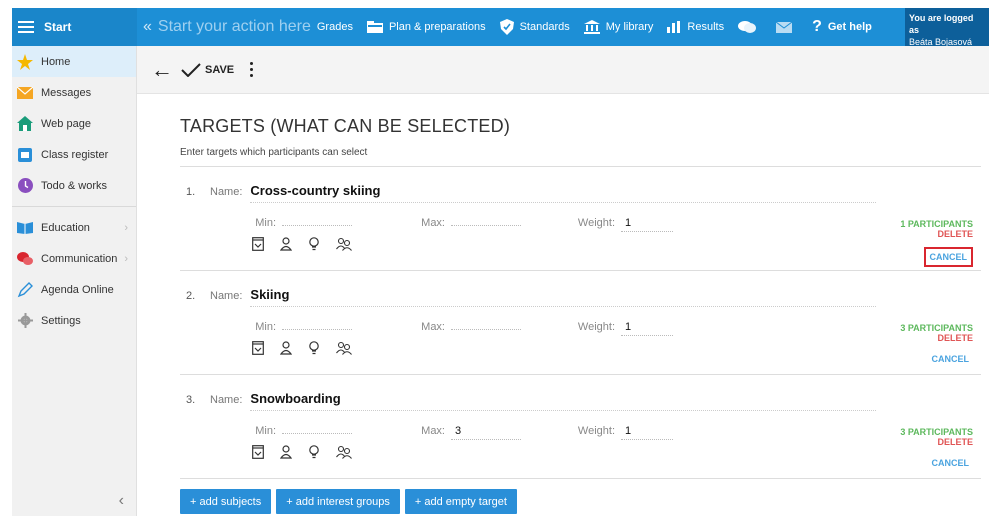 Image resolution: width=1000 pixels, height=529 pixels. I want to click on sidebar-item-web-page: Web page, so click(74, 123).